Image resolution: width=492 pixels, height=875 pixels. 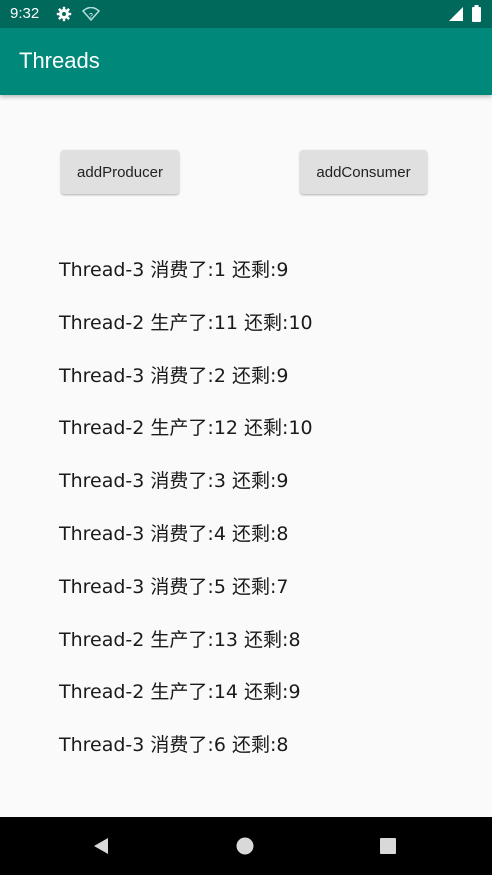 What do you see at coordinates (25, 13) in the screenshot?
I see `status-time: 9:32` at bounding box center [25, 13].